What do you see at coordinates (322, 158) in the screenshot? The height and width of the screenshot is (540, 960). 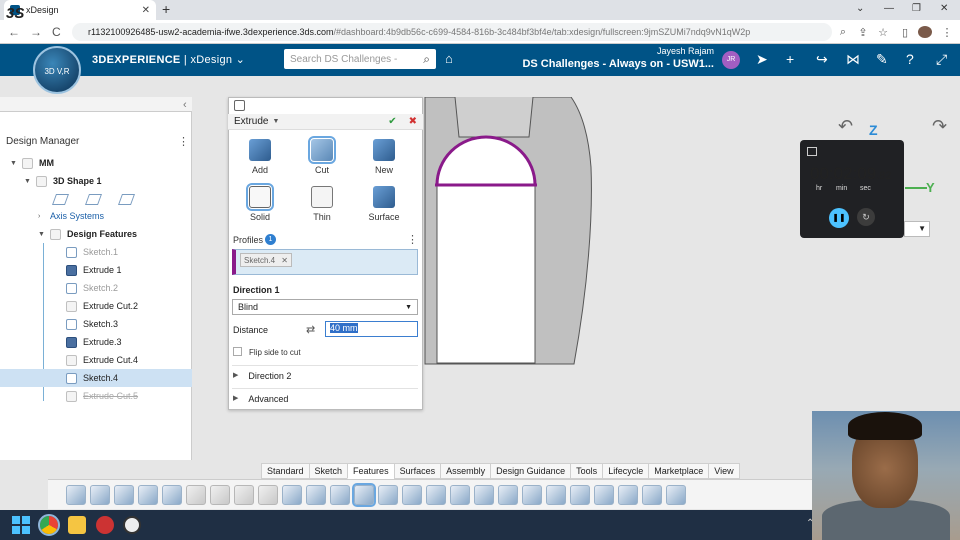 I see `op-cut-button: Cut` at bounding box center [322, 158].